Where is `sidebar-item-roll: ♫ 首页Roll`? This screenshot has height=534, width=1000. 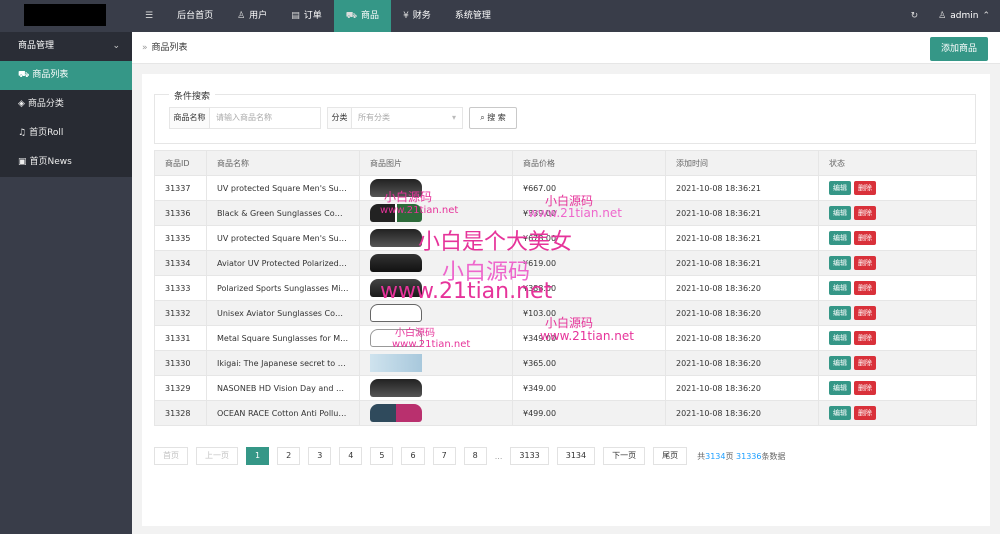
sidebar-item-roll: ♫ 首页Roll is located at coordinates (66, 133).